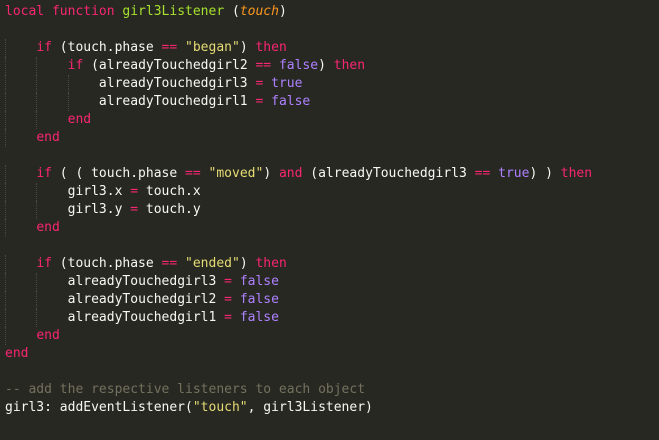 This screenshot has width=659, height=440. What do you see at coordinates (212, 47) in the screenshot?
I see `code-token: "began"` at bounding box center [212, 47].